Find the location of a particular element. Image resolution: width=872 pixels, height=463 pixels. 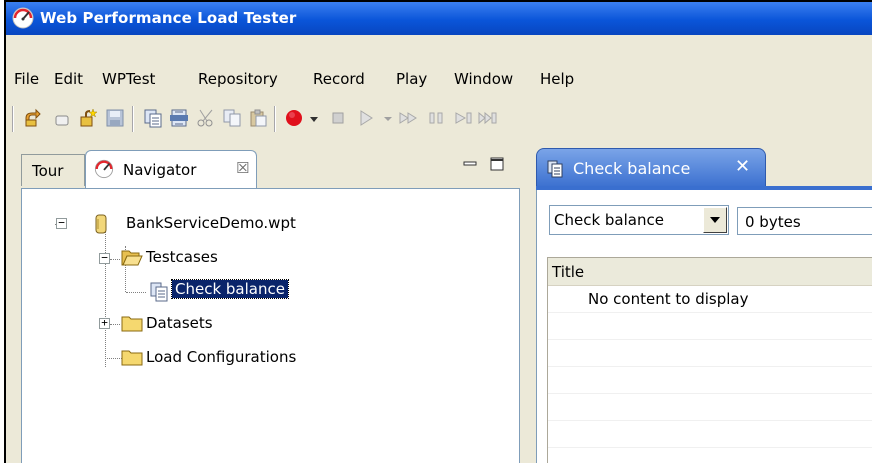

app-logo-icon is located at coordinates (23, 18).